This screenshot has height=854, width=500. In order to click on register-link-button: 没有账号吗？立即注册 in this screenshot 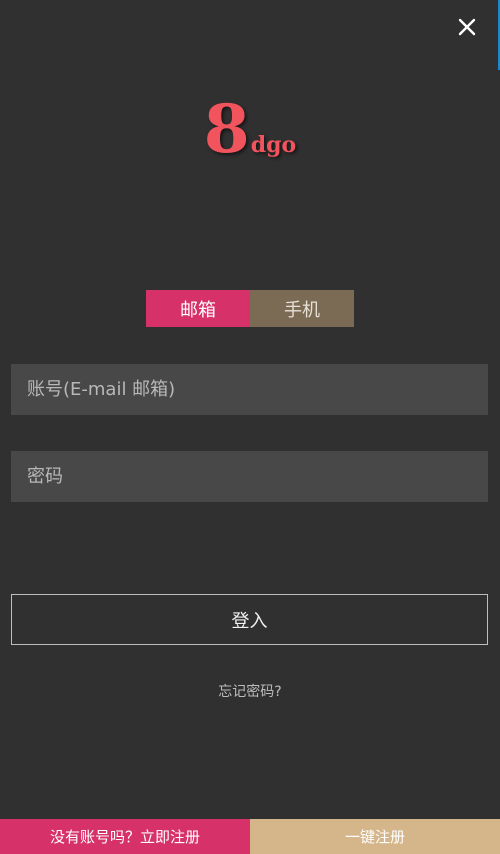, I will do `click(125, 836)`.